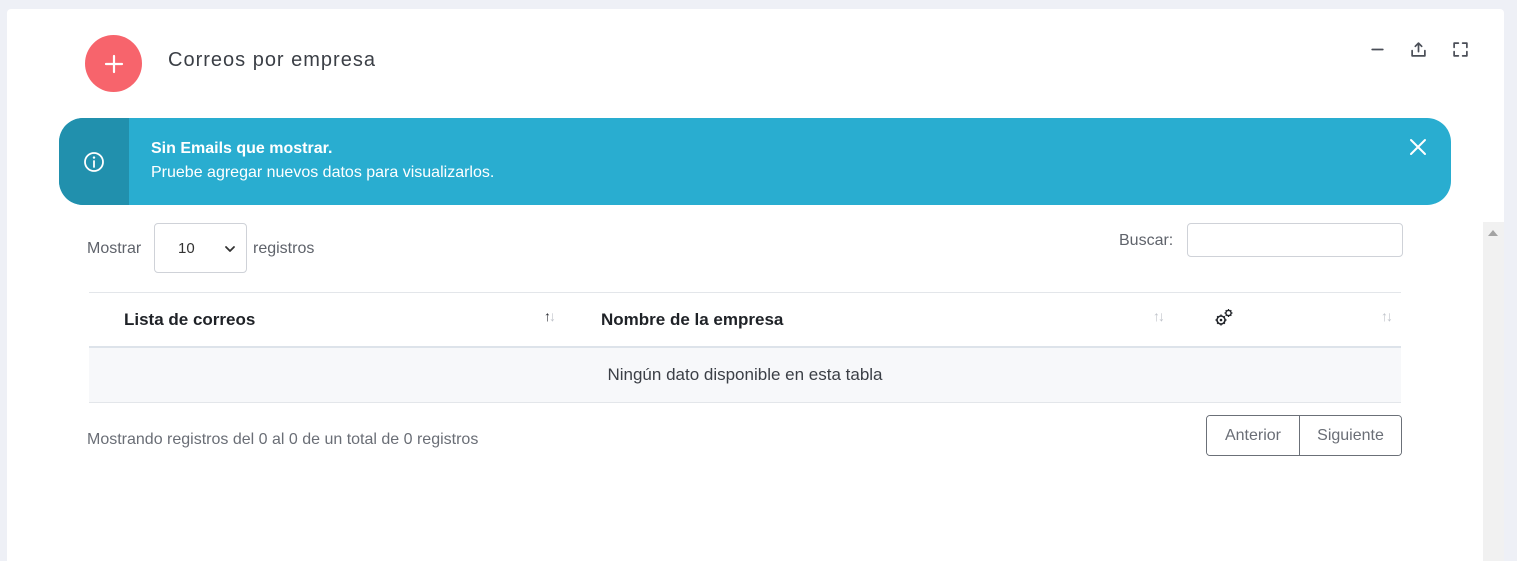 The height and width of the screenshot is (561, 1517). What do you see at coordinates (1146, 240) in the screenshot?
I see `search-label: Buscar:` at bounding box center [1146, 240].